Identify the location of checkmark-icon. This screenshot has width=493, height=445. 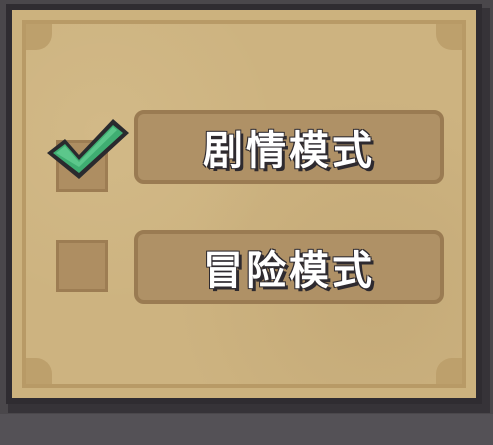
(88, 149).